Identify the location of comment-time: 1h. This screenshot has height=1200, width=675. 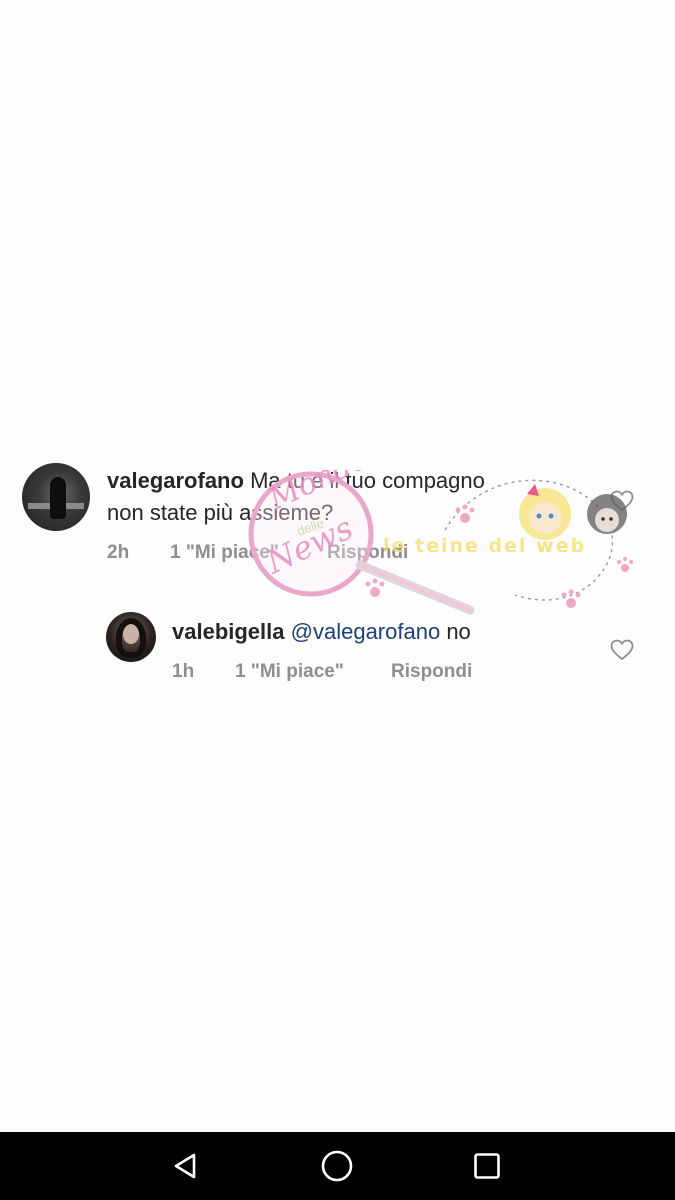
(183, 671).